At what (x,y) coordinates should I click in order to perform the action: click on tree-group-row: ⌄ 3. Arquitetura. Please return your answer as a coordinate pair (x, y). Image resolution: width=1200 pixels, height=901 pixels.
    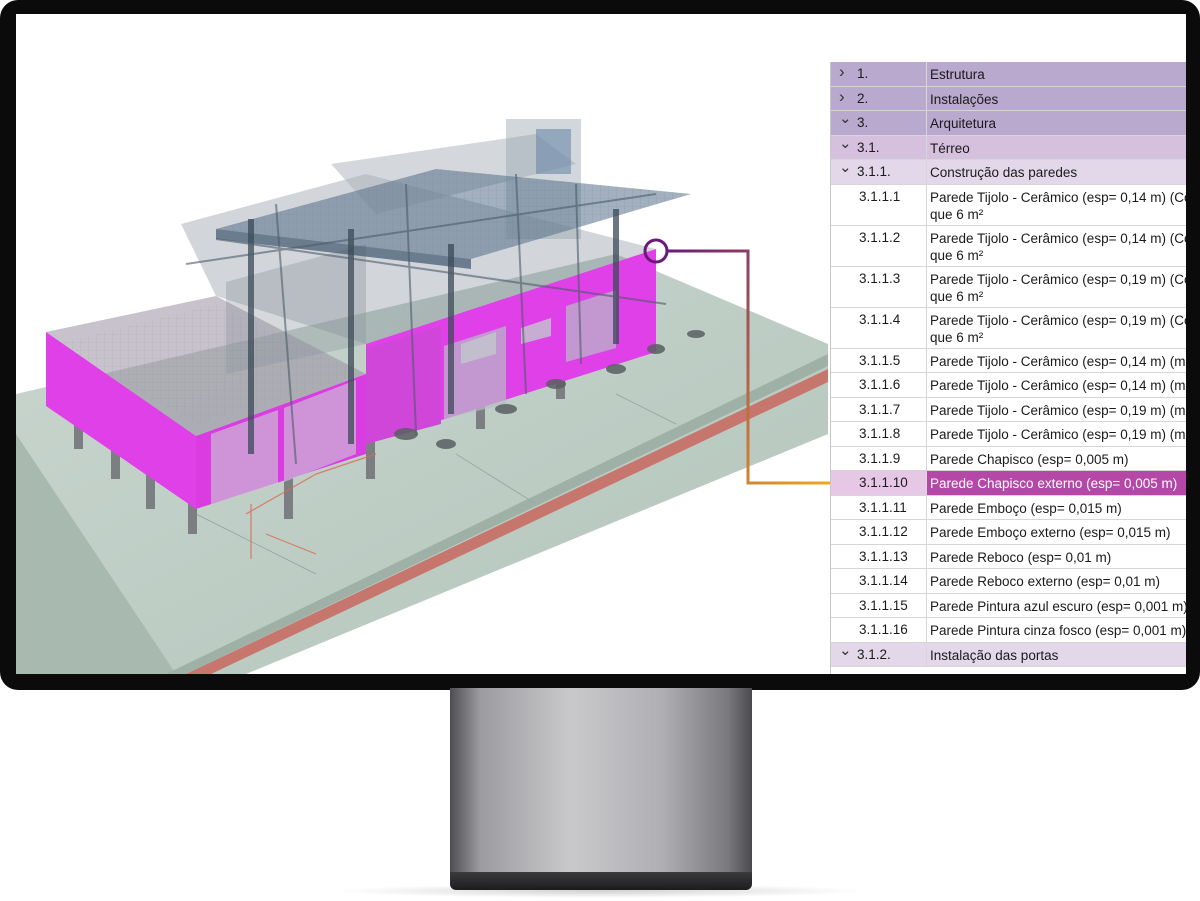
    Looking at the image, I should click on (1008, 122).